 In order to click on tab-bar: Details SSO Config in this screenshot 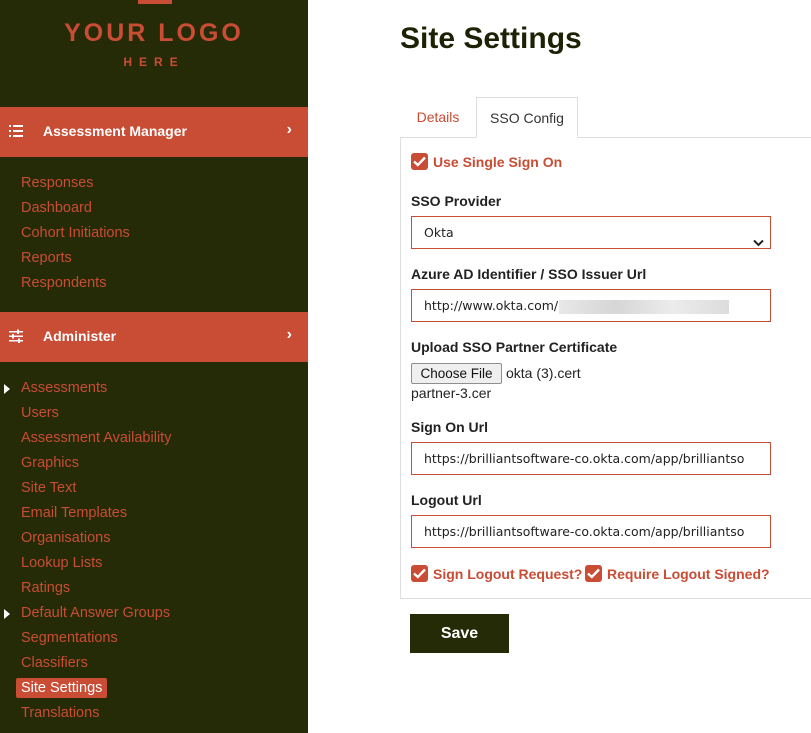, I will do `click(605, 117)`.